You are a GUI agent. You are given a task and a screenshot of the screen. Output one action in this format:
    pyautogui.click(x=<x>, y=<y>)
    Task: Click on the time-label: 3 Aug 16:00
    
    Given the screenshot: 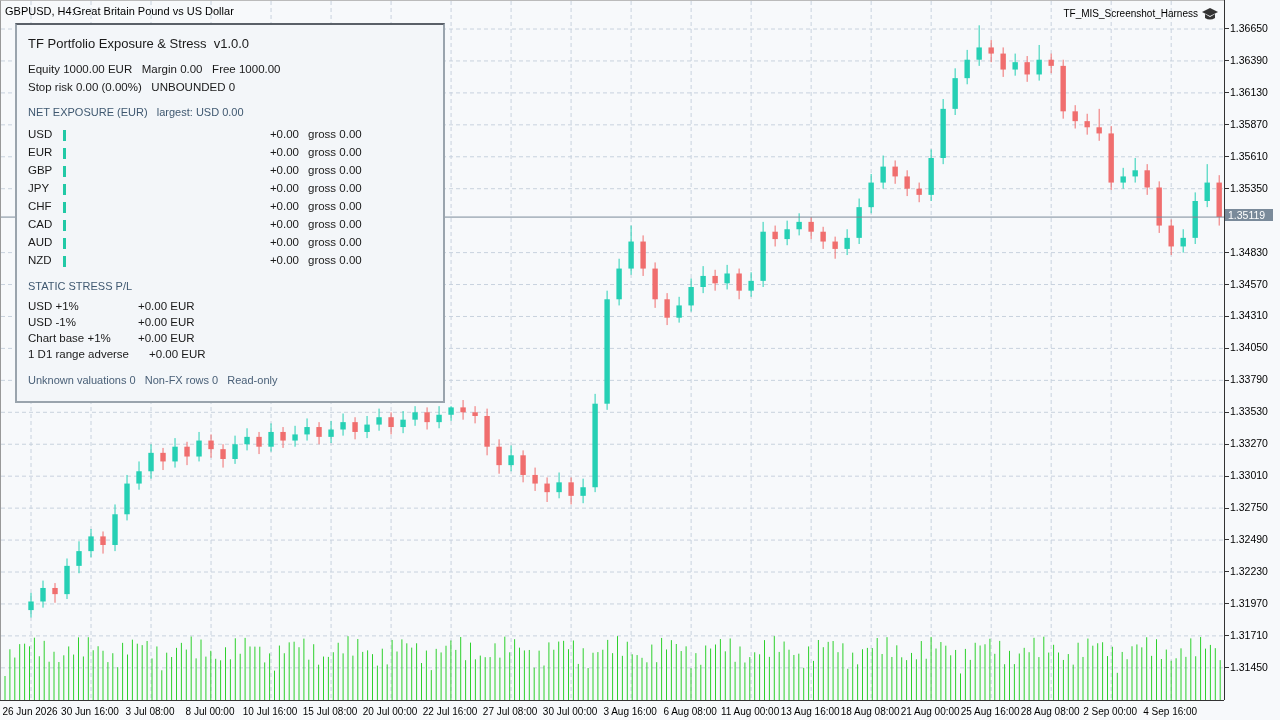 What is the action you would take?
    pyautogui.click(x=630, y=712)
    